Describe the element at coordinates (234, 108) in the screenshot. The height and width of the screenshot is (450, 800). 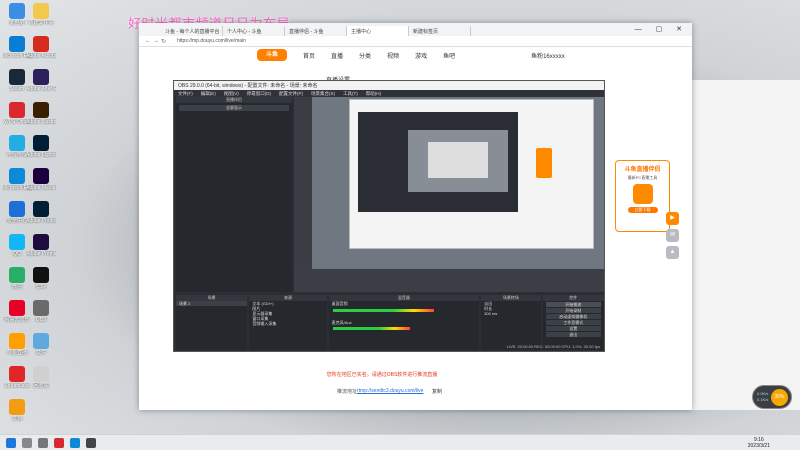
I see `fullscreen-button: 全屏显示` at that location.